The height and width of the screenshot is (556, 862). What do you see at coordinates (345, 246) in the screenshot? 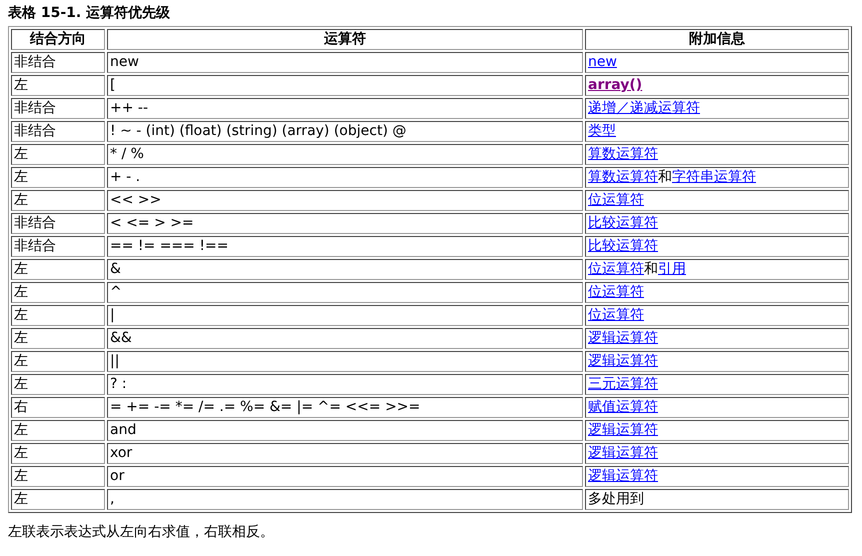
I see `table-cell: == != === !==` at bounding box center [345, 246].